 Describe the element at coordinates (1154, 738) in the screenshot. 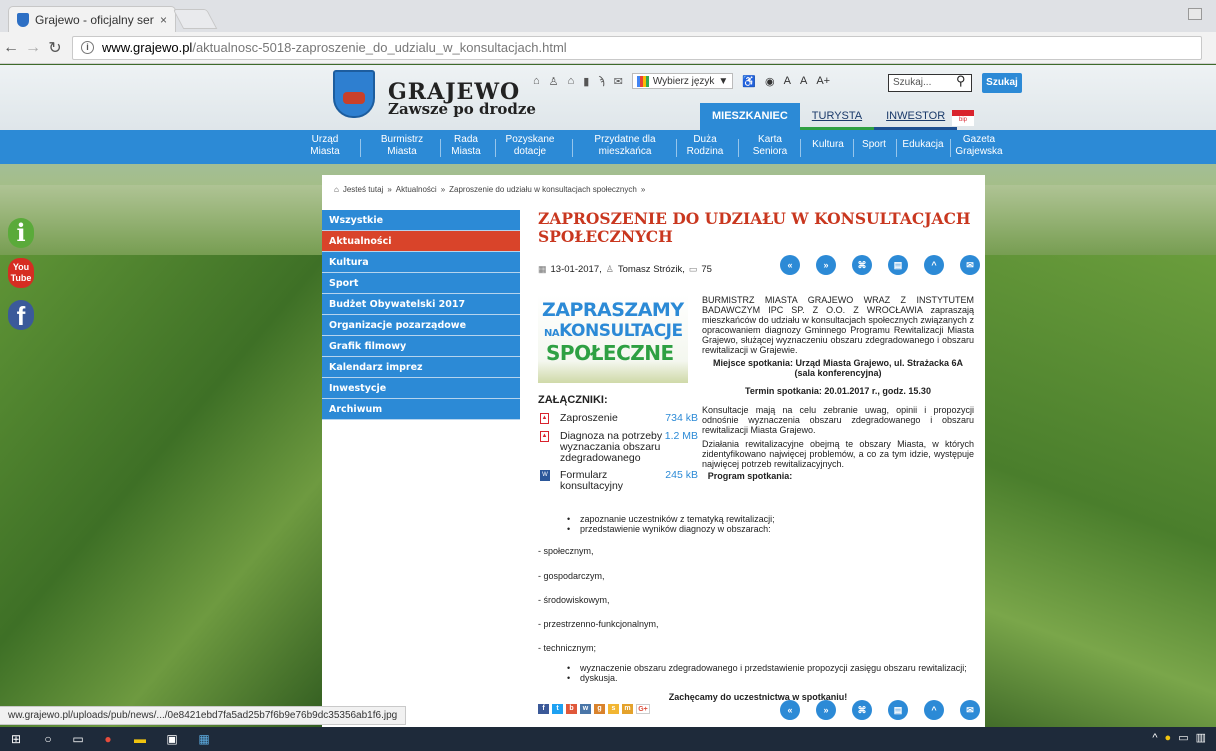

I see `chevron-up-icon: ^` at that location.